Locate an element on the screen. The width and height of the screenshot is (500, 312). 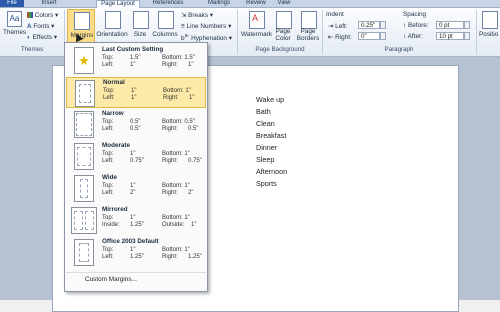
indent-right-label: ⇤ Right: is located at coordinates (340, 37).